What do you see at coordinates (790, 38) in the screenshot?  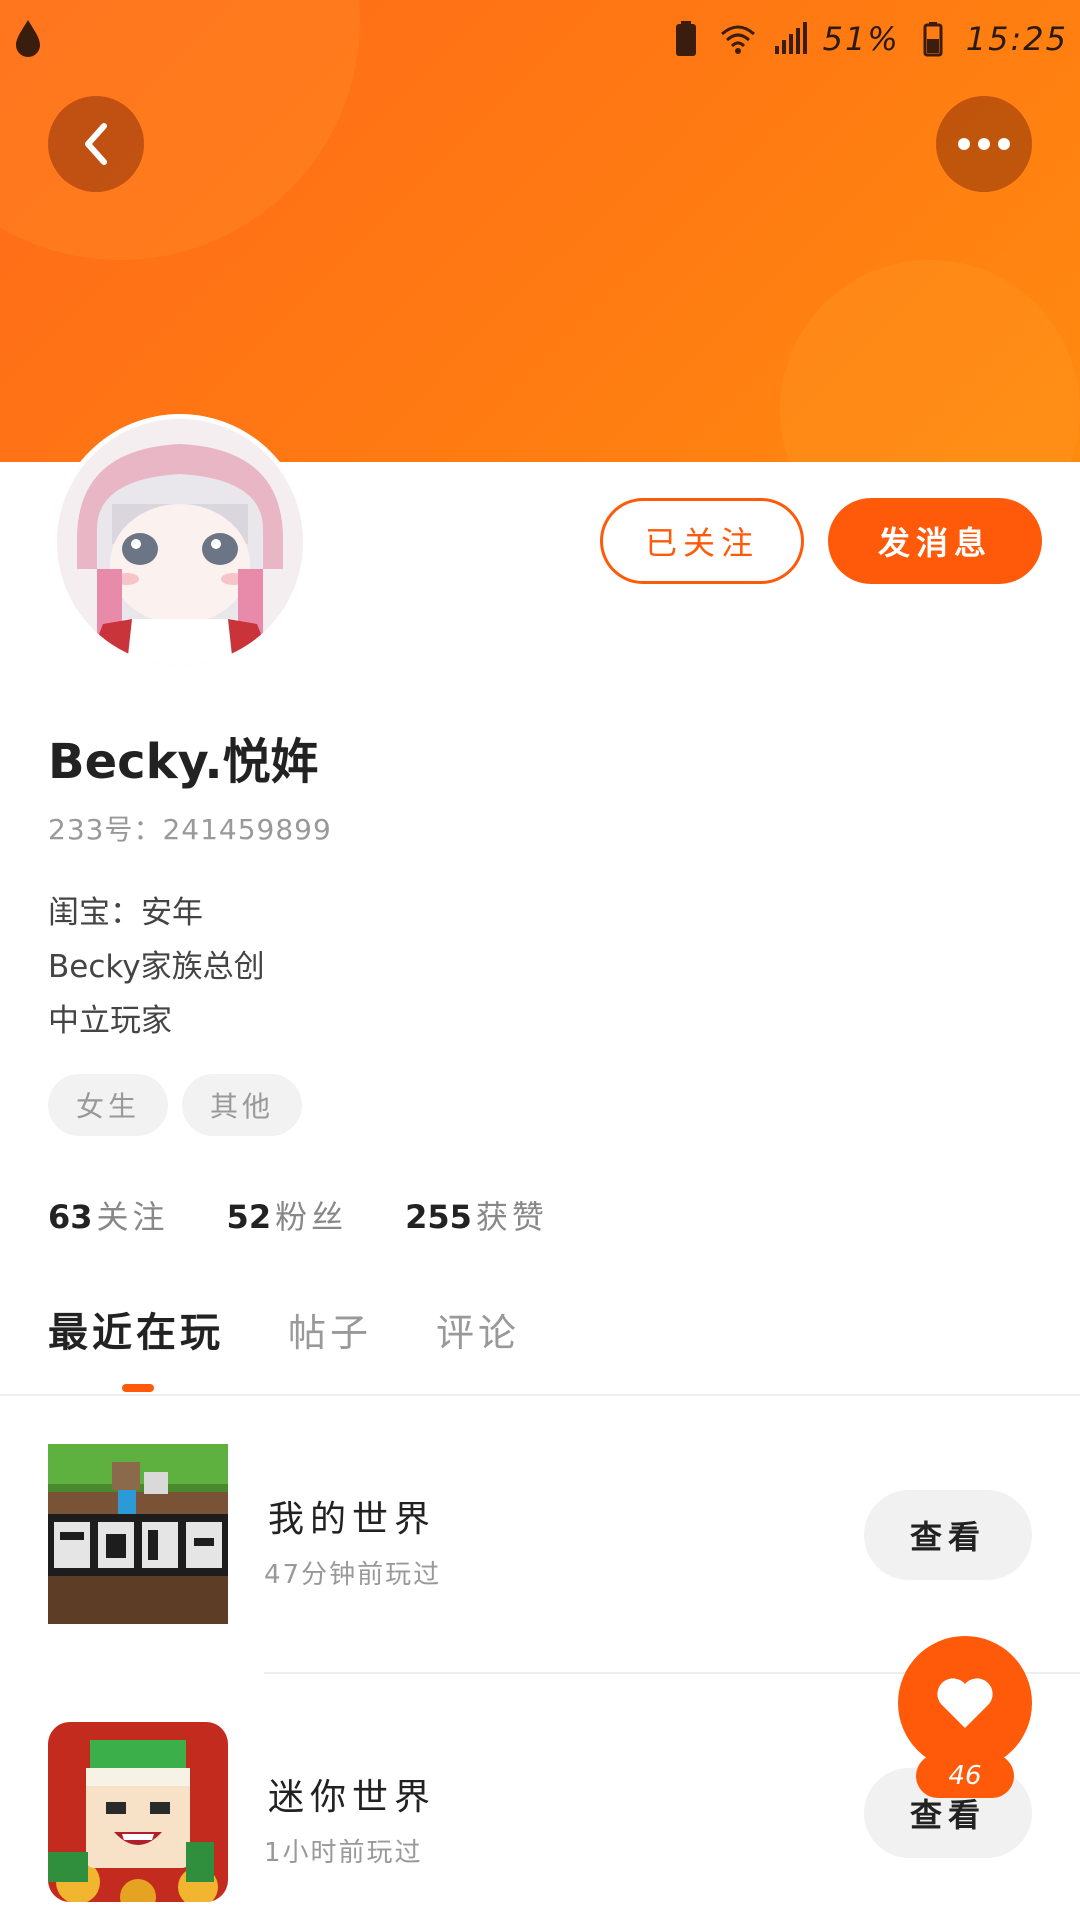 I see `signal-icon` at bounding box center [790, 38].